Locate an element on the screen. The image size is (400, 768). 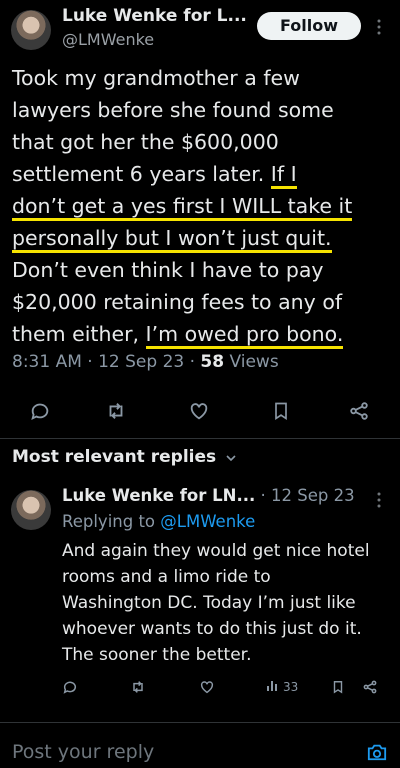
tweet-timestamp: 8:31 AM · 12 Sep 23 · 58 Views is located at coordinates (145, 362).